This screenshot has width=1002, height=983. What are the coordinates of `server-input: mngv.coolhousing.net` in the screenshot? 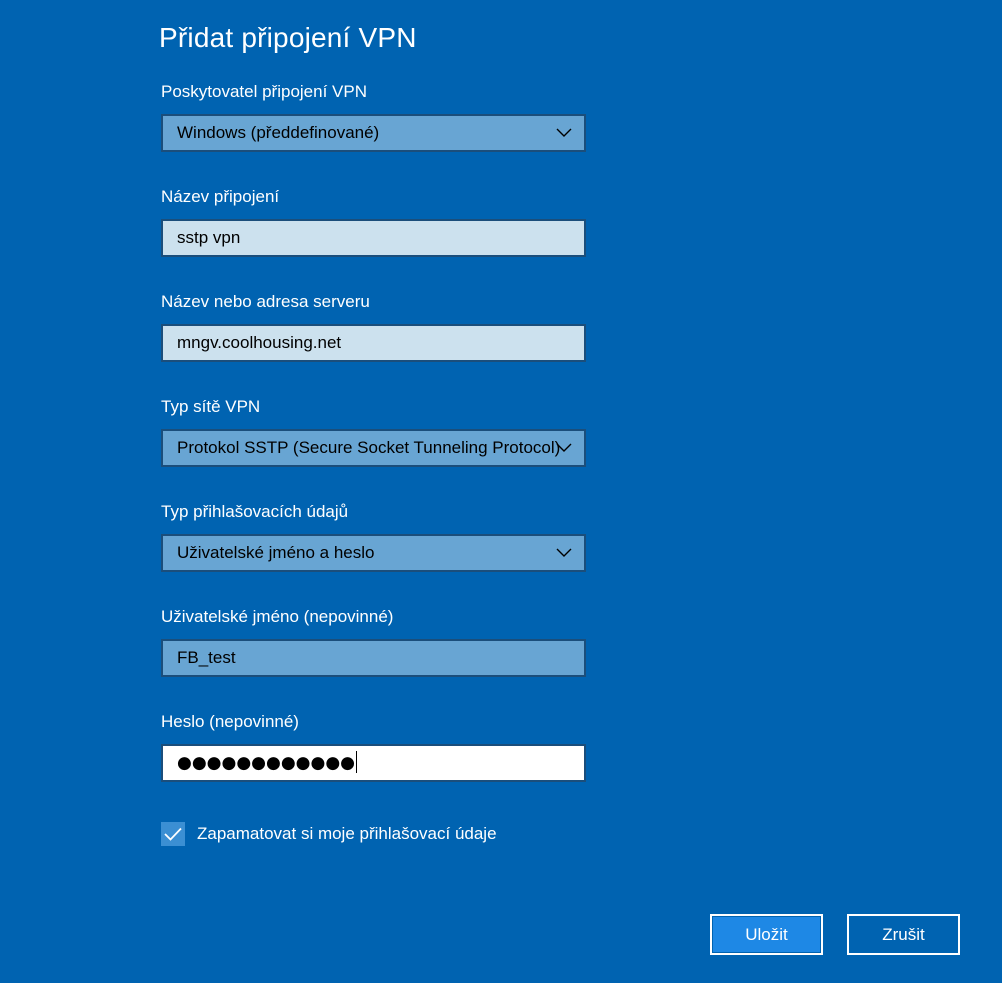 It's located at (373, 343).